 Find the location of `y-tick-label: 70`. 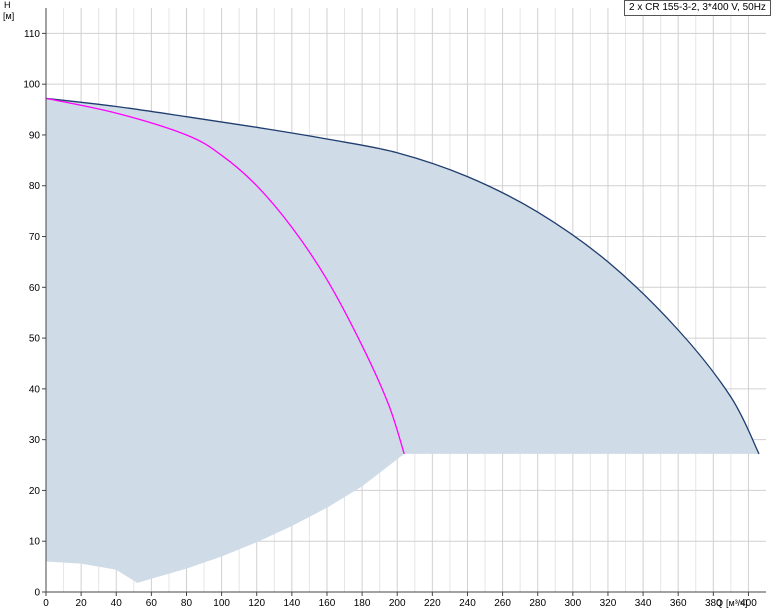

y-tick-label: 70 is located at coordinates (35, 237).